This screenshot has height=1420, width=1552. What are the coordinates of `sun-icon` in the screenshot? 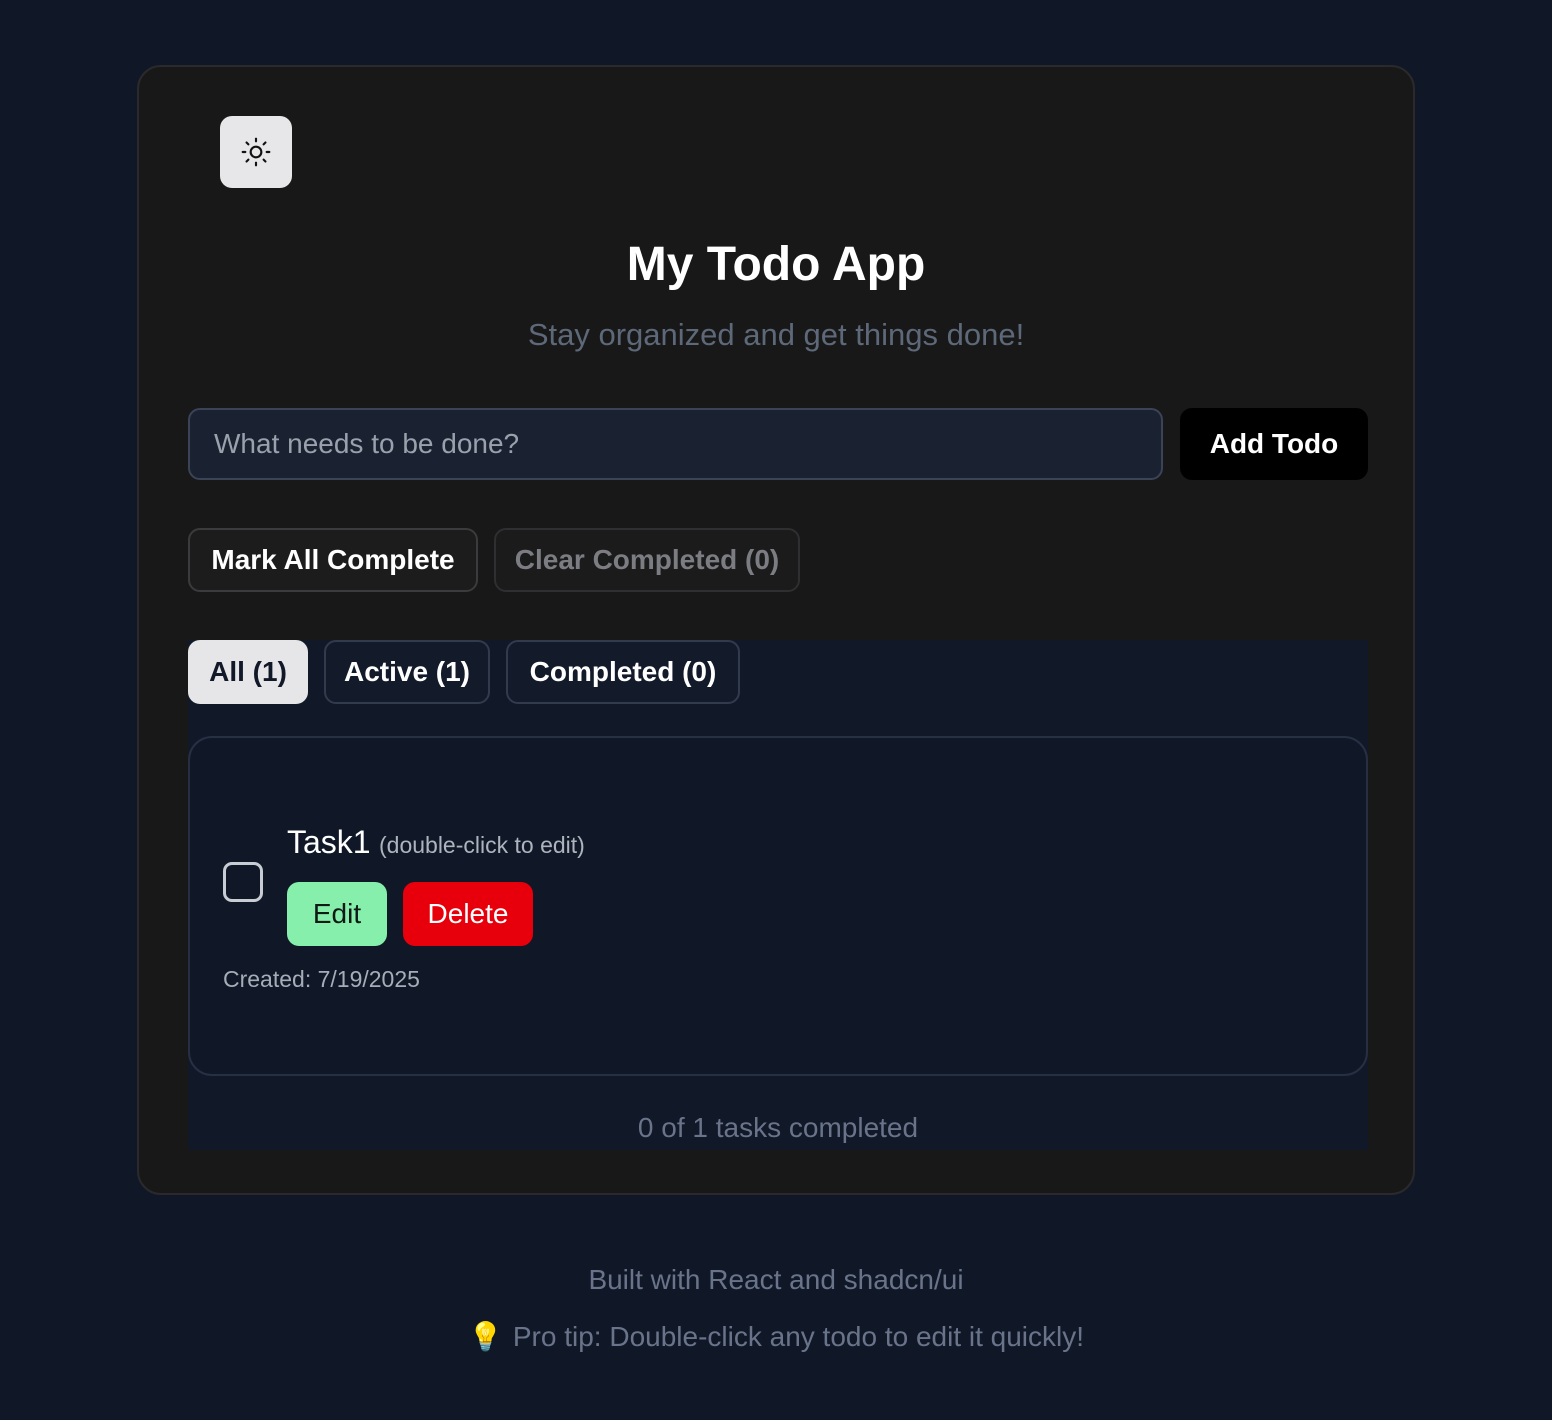 It's located at (256, 152).